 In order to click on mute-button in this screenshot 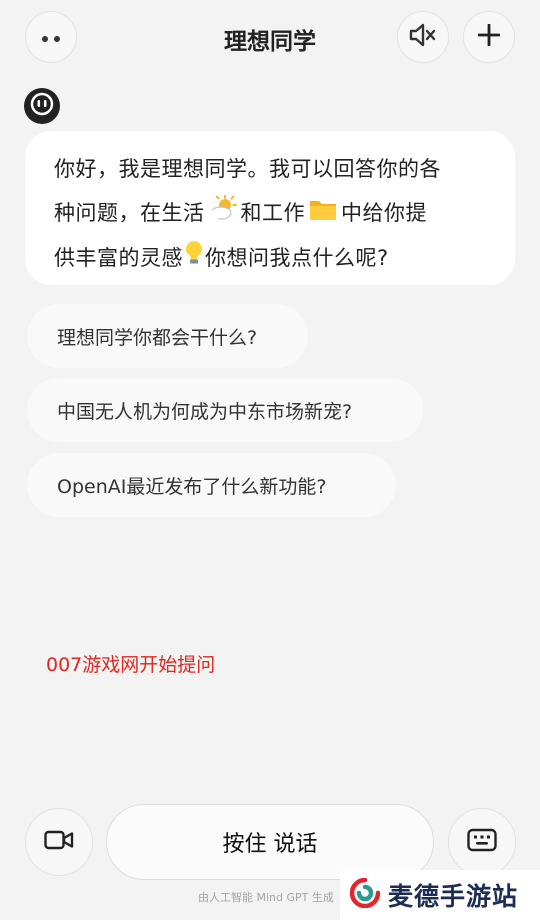, I will do `click(423, 37)`.